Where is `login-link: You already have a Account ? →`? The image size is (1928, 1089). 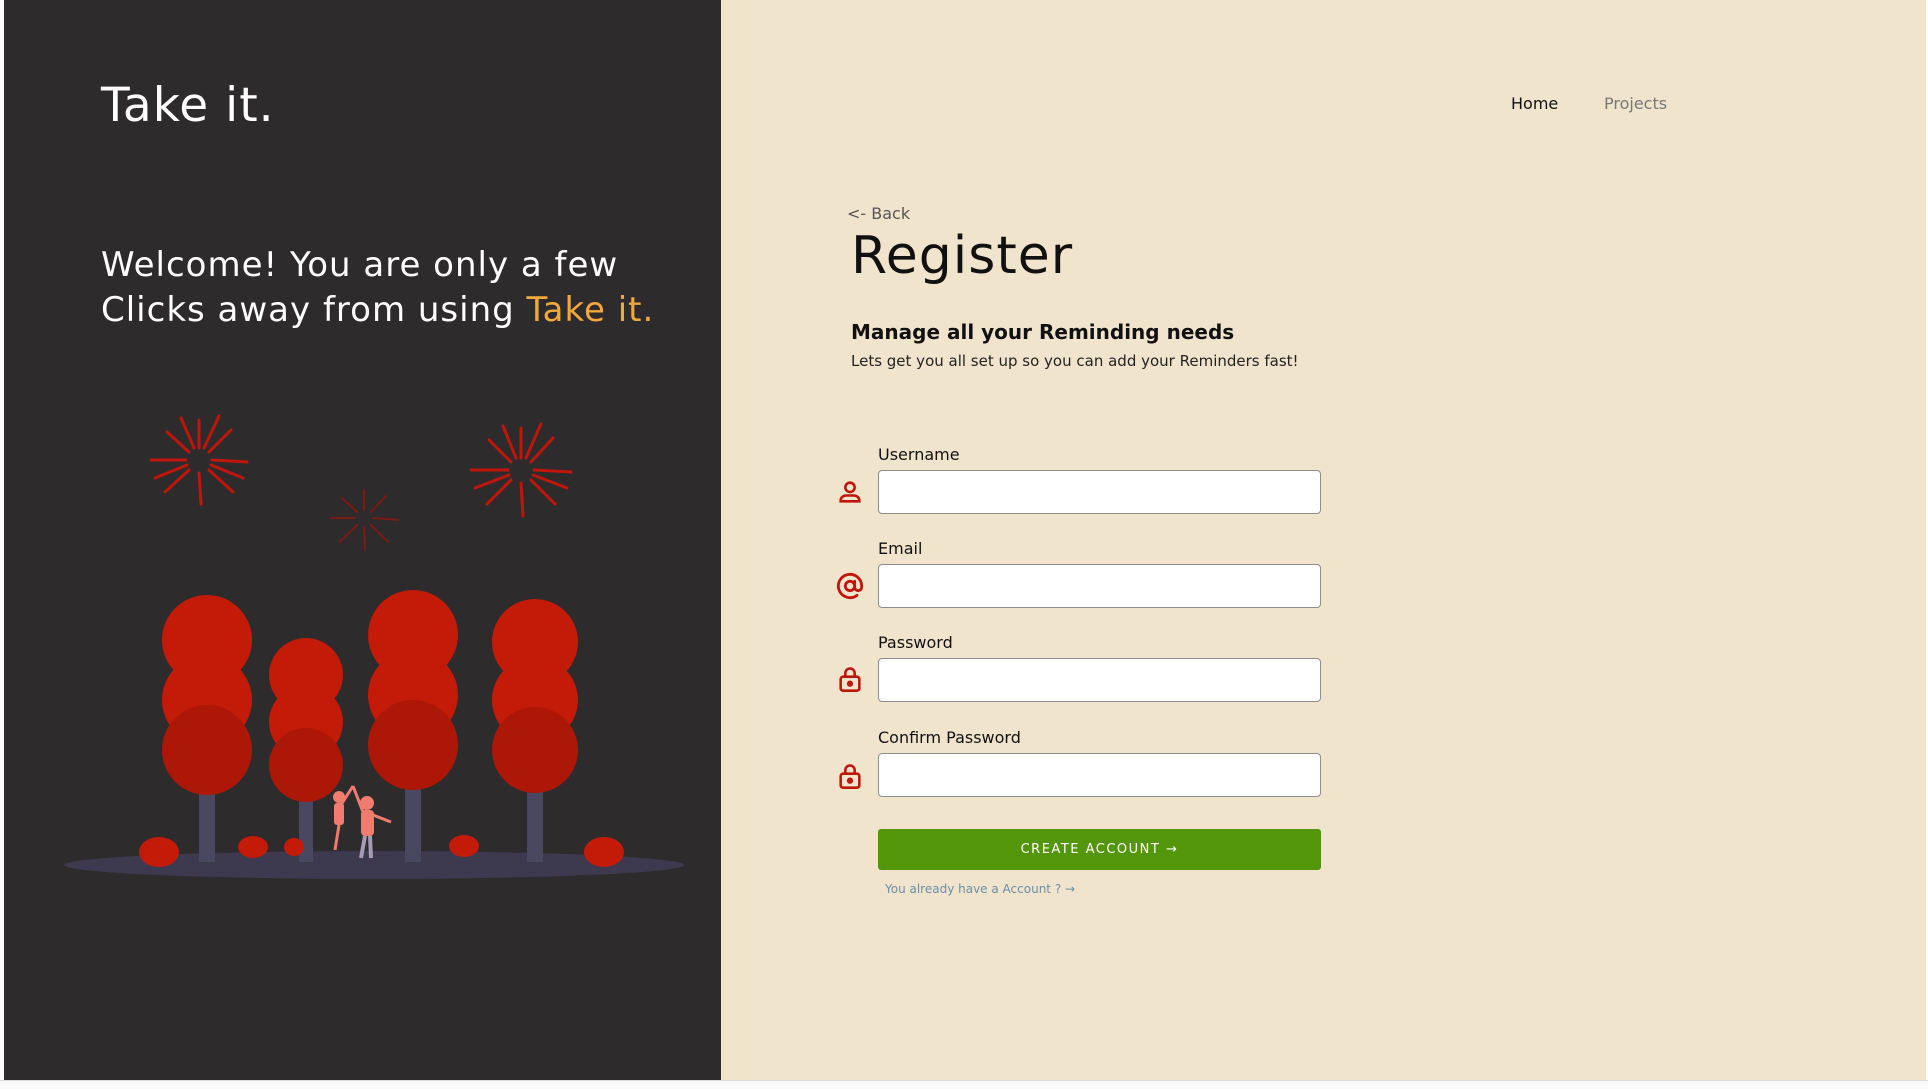 login-link: You already have a Account ? → is located at coordinates (980, 889).